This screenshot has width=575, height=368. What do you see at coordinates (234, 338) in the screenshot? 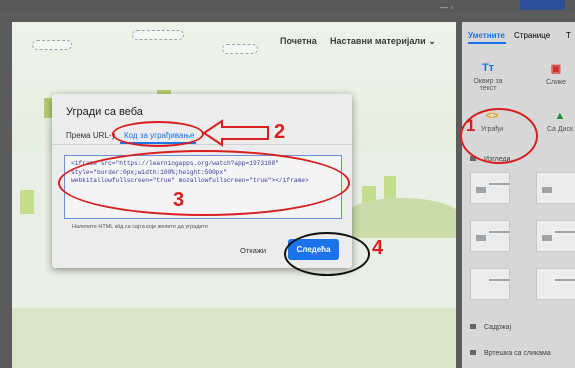
I see `footer-background` at bounding box center [234, 338].